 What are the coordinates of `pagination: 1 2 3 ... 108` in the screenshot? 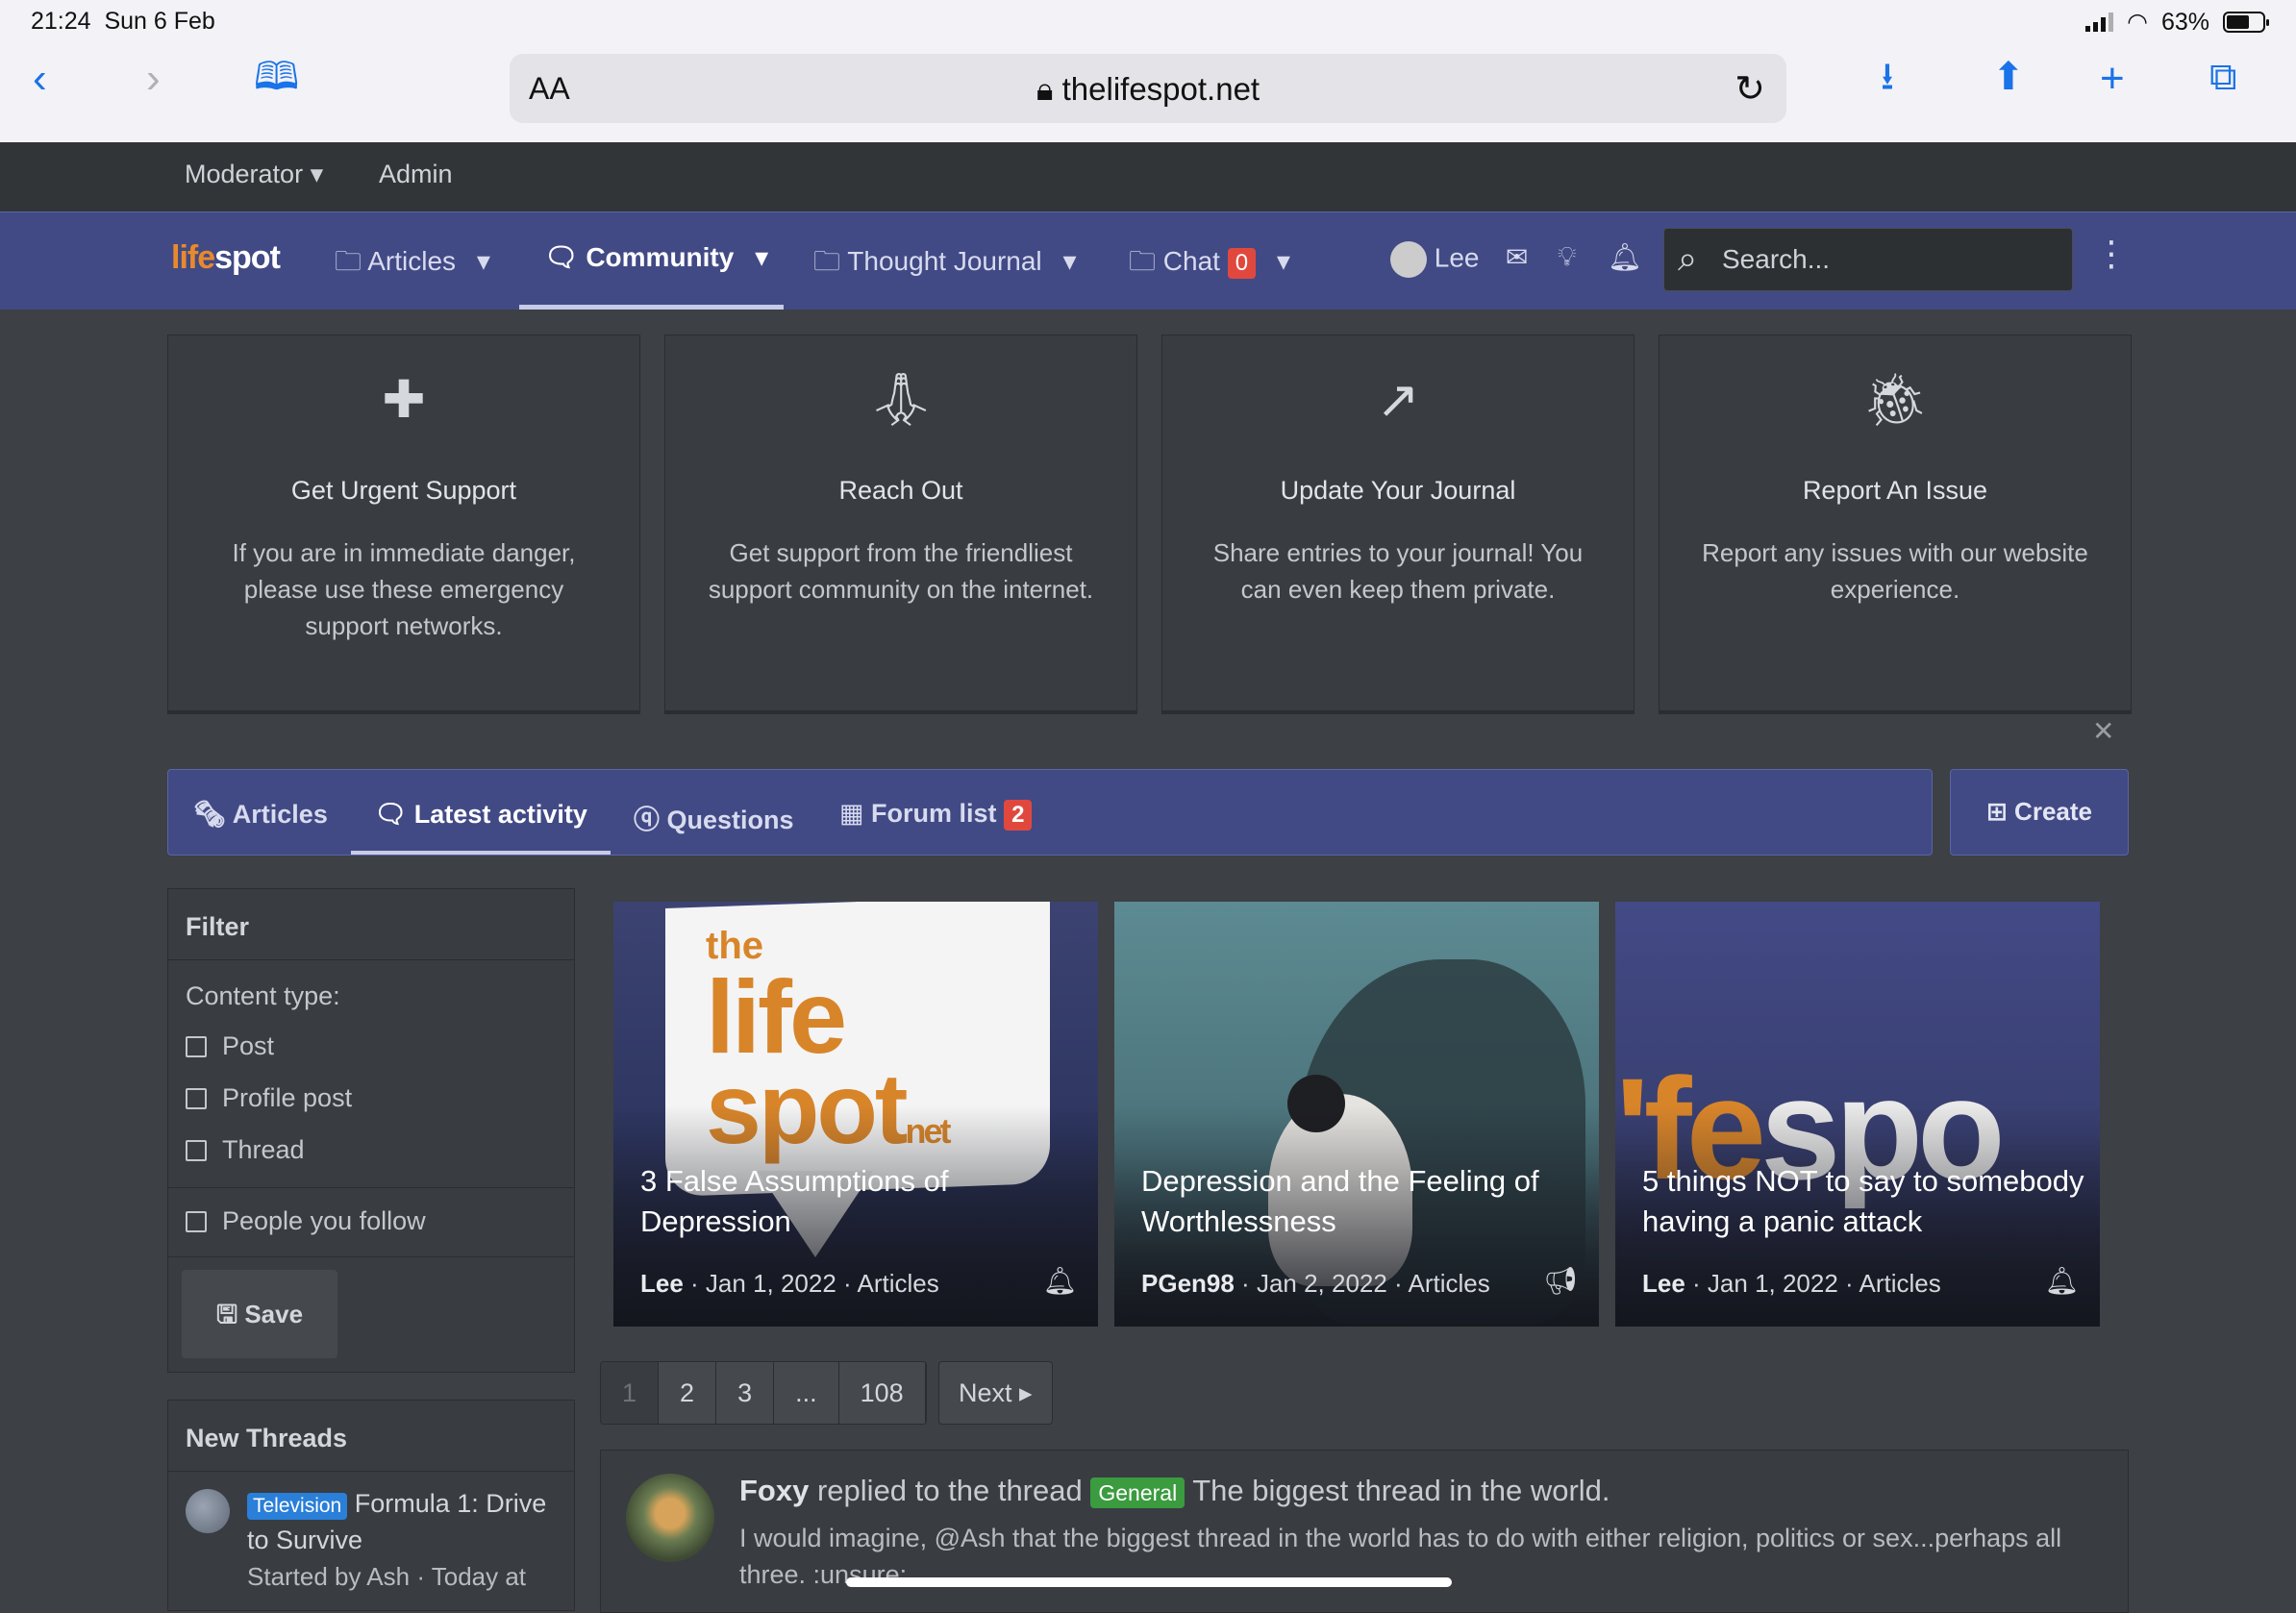 It's located at (763, 1393).